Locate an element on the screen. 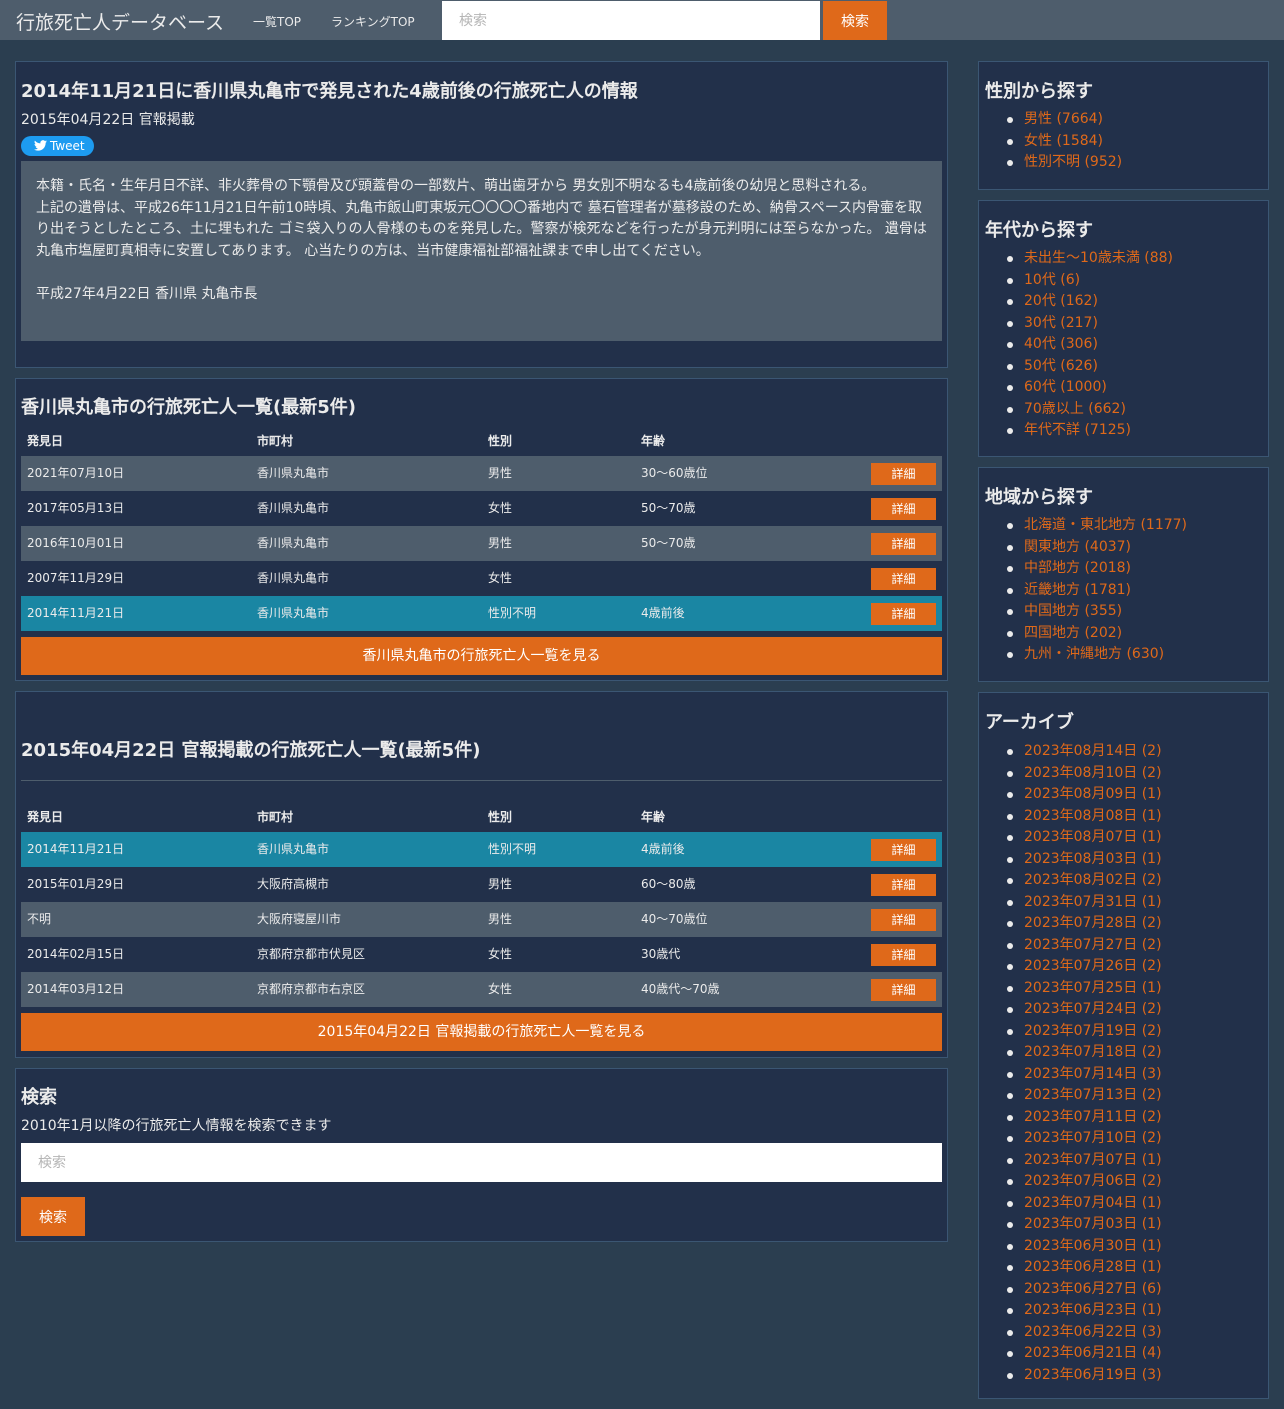  region-link: 中部地方 (2018) is located at coordinates (1077, 568).